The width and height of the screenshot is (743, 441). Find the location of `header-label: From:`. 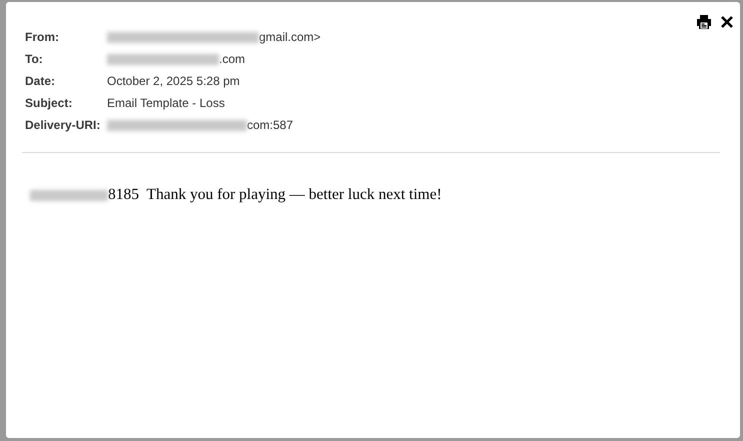

header-label: From: is located at coordinates (42, 37).